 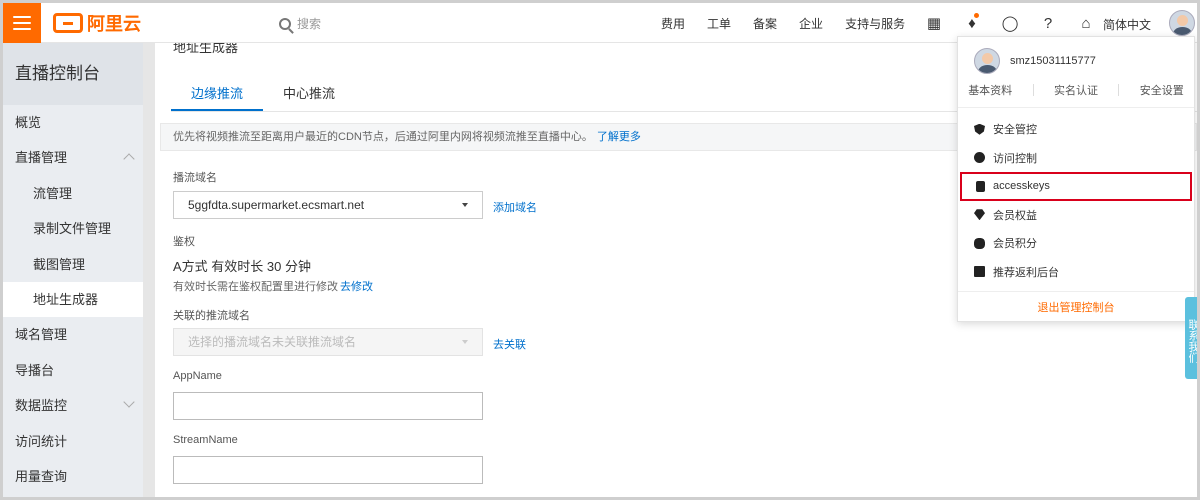 What do you see at coordinates (73, 157) in the screenshot?
I see `sidebar-item-live-management: 直播管理` at bounding box center [73, 157].